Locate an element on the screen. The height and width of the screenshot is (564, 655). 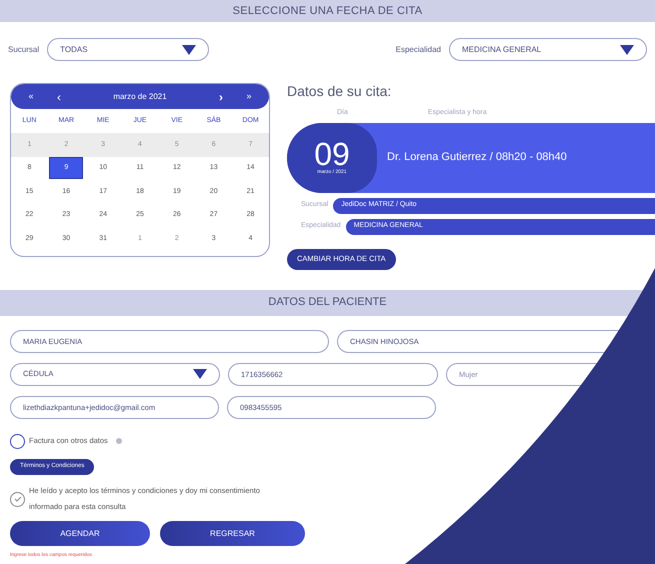
previous-month-button: ‹ is located at coordinates (59, 97).